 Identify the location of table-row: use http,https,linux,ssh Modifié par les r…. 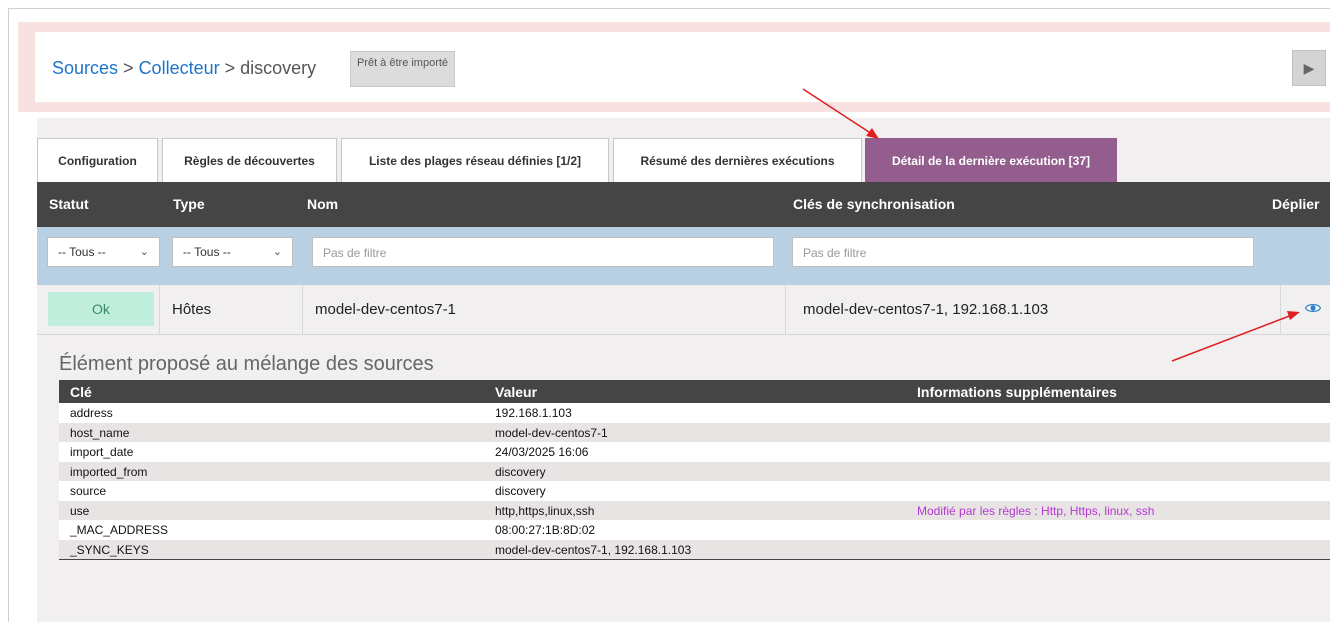
(694, 510).